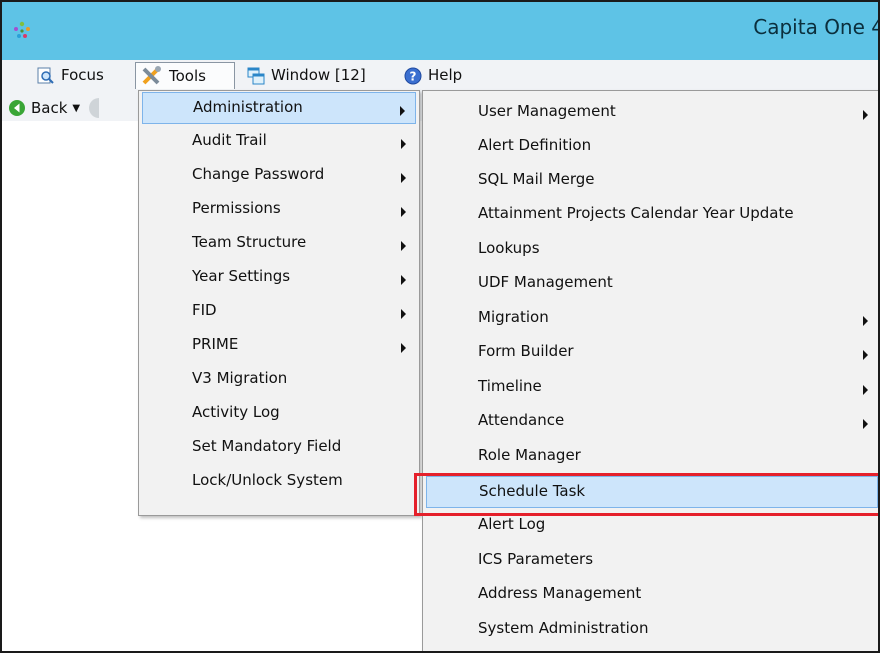 This screenshot has height=653, width=880. I want to click on forward-button, so click(94, 108).